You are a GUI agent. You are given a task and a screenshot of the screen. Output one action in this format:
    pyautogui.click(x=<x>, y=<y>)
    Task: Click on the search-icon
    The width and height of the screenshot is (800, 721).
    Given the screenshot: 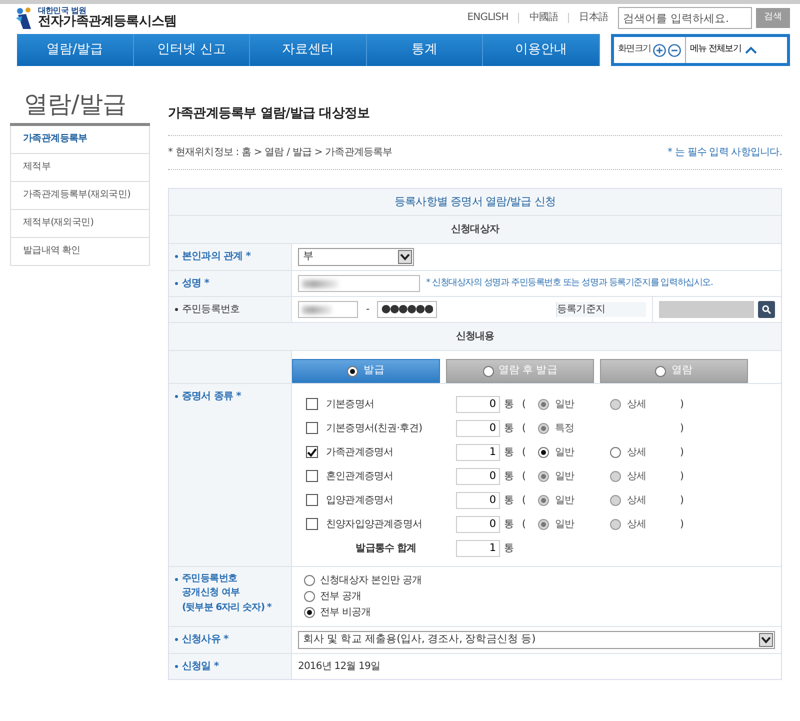 What is the action you would take?
    pyautogui.click(x=766, y=309)
    